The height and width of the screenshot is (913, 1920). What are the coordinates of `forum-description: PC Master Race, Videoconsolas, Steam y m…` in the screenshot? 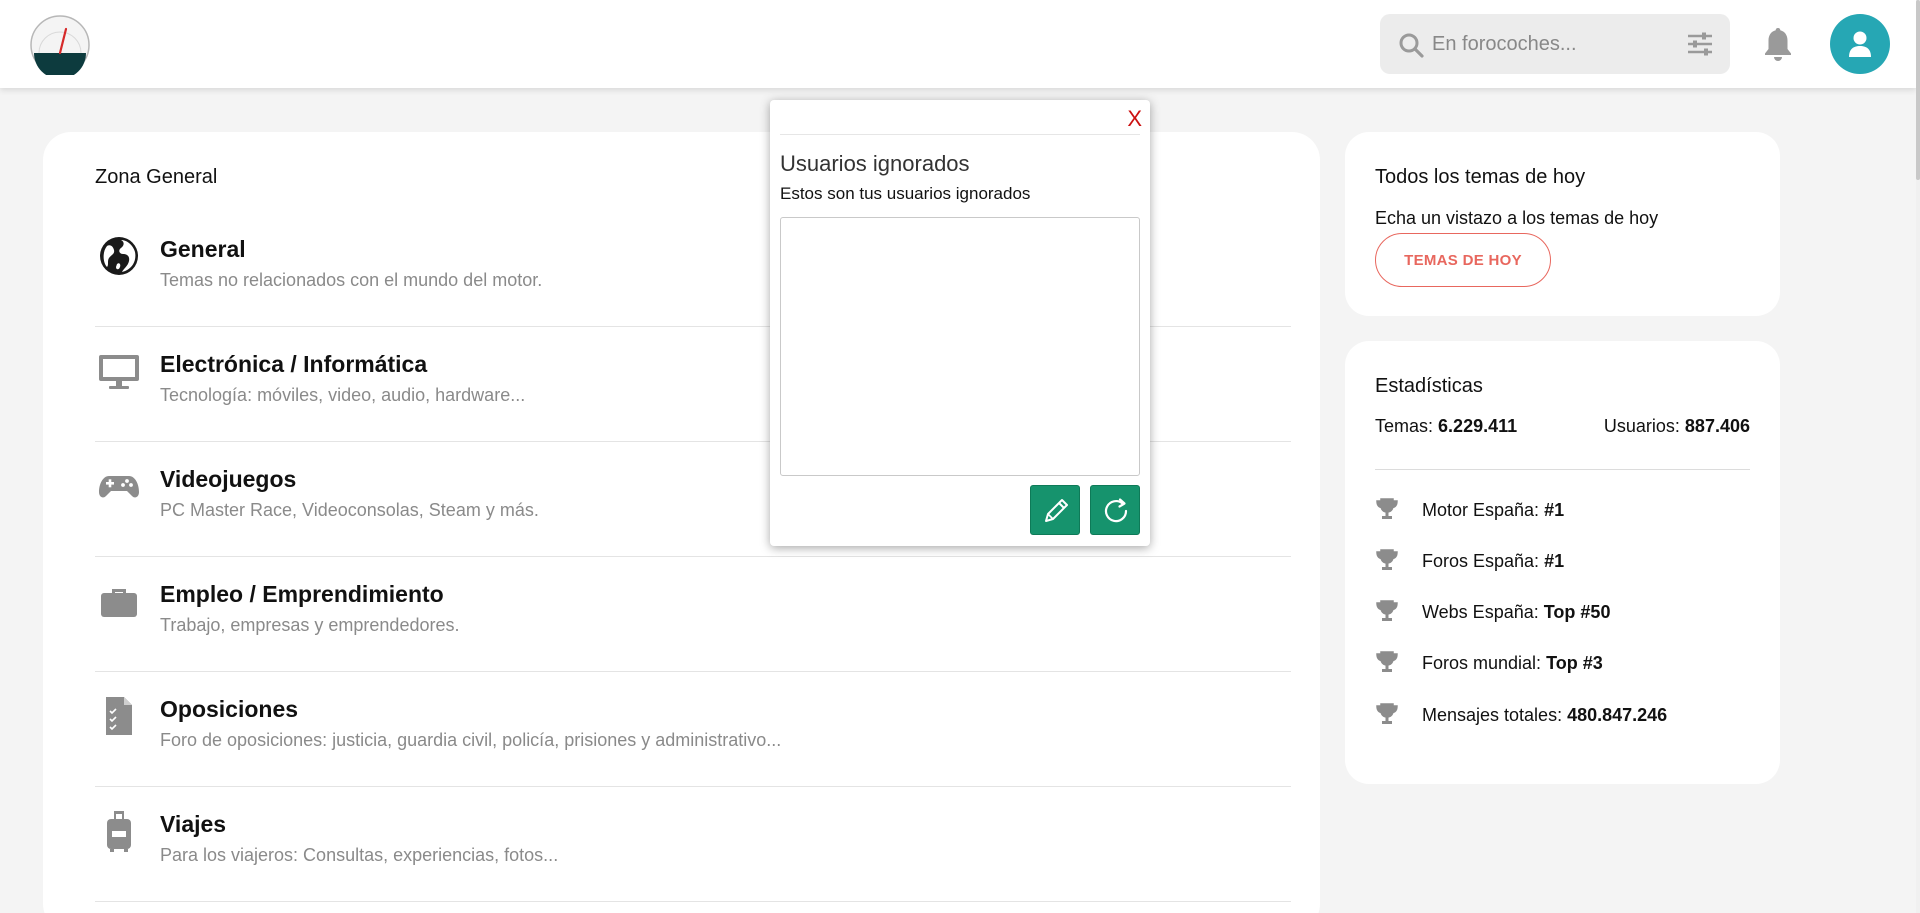 It's located at (349, 510).